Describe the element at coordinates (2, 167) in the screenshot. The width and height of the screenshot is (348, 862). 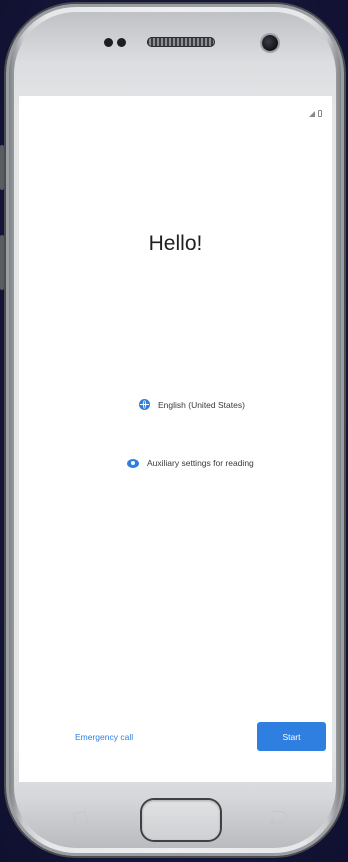
I see `volume-up-key` at that location.